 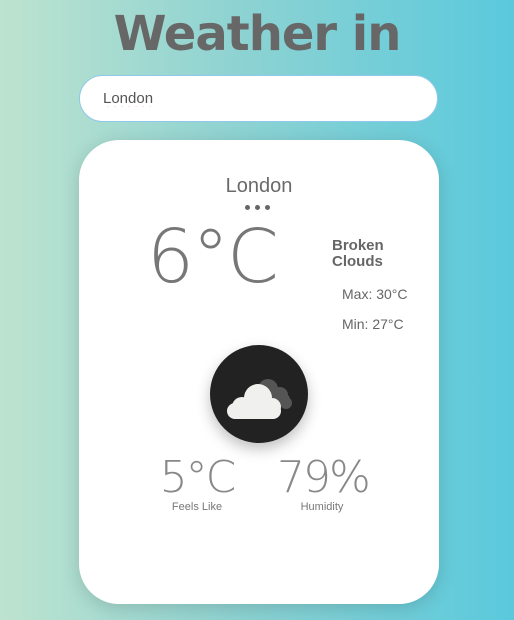 What do you see at coordinates (213, 257) in the screenshot?
I see `current-temperature: 6°C` at bounding box center [213, 257].